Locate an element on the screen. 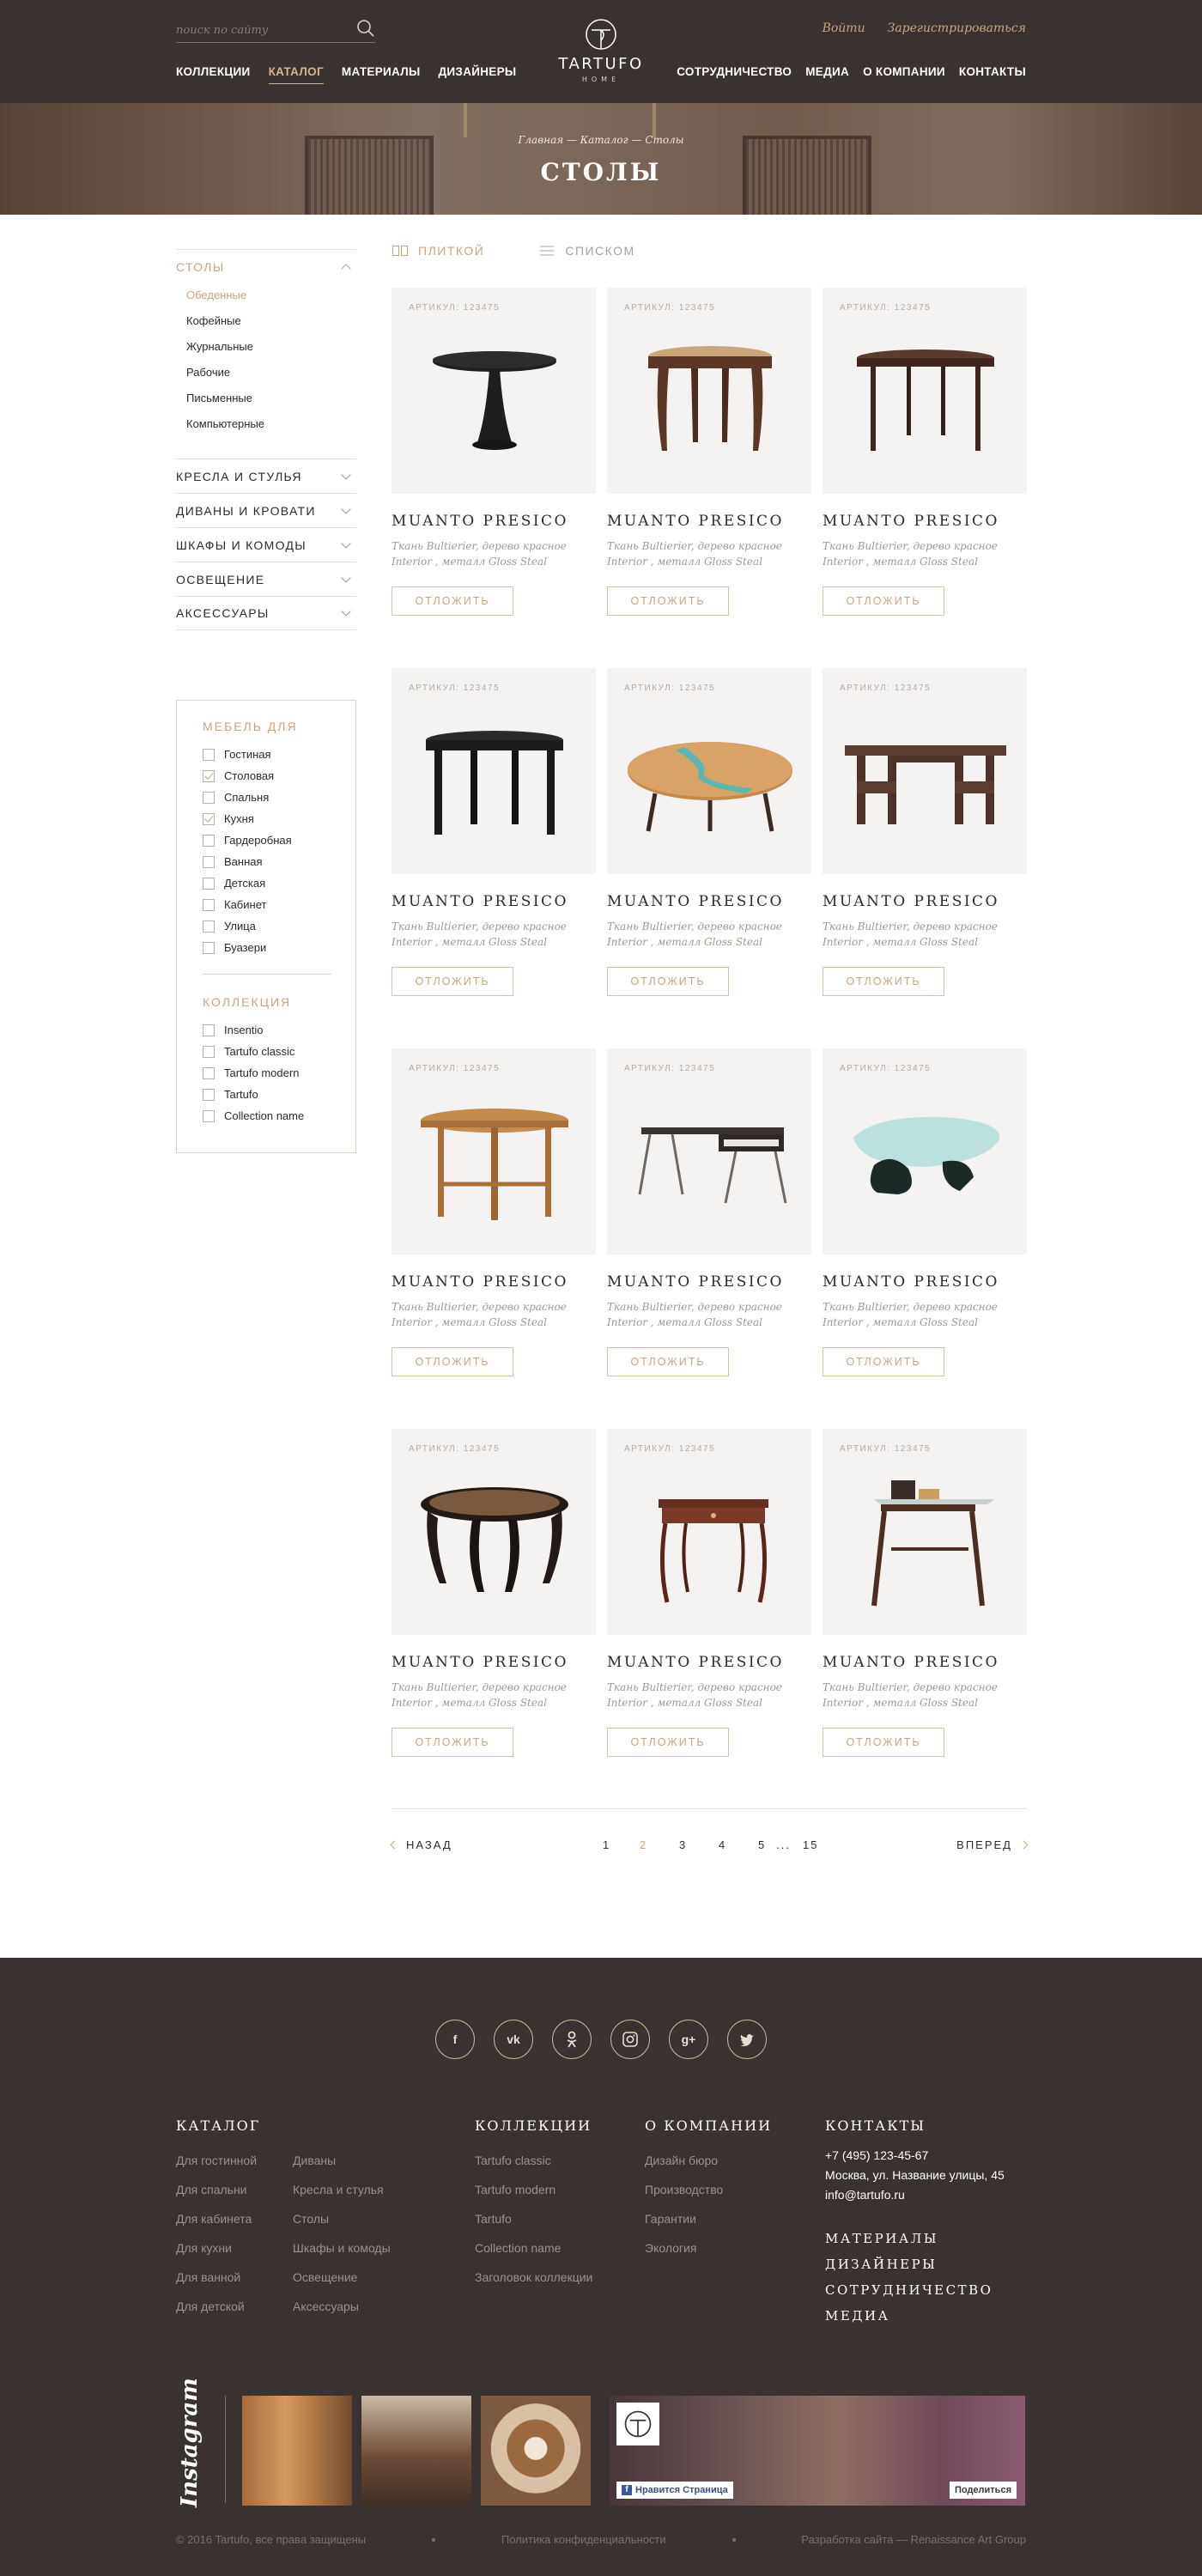 The width and height of the screenshot is (1202, 2576). footer-link: Шкафы и комоды is located at coordinates (342, 2248).